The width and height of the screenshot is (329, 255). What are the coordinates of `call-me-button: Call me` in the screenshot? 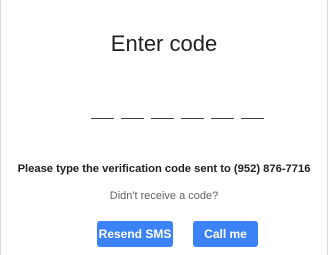 It's located at (225, 234).